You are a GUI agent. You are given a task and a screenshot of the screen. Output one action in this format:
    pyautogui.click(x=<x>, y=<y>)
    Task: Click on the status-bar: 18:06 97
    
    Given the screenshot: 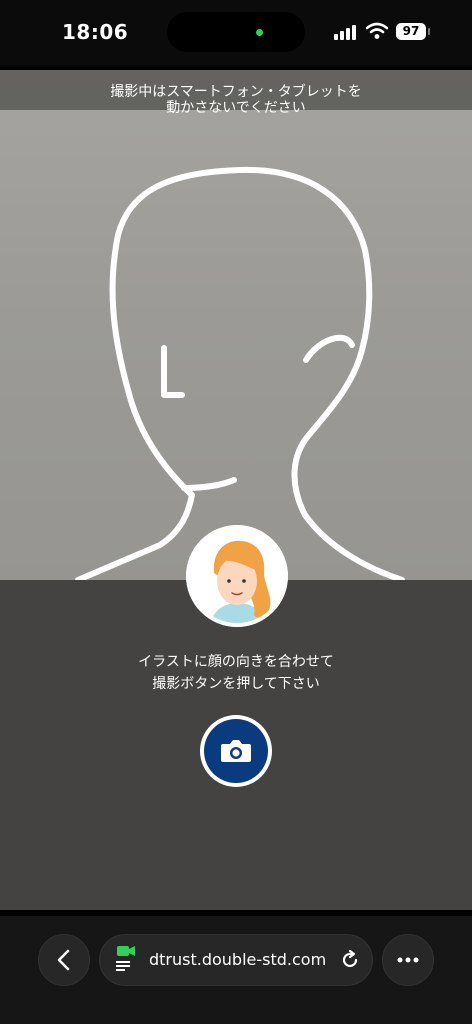 What is the action you would take?
    pyautogui.click(x=236, y=33)
    